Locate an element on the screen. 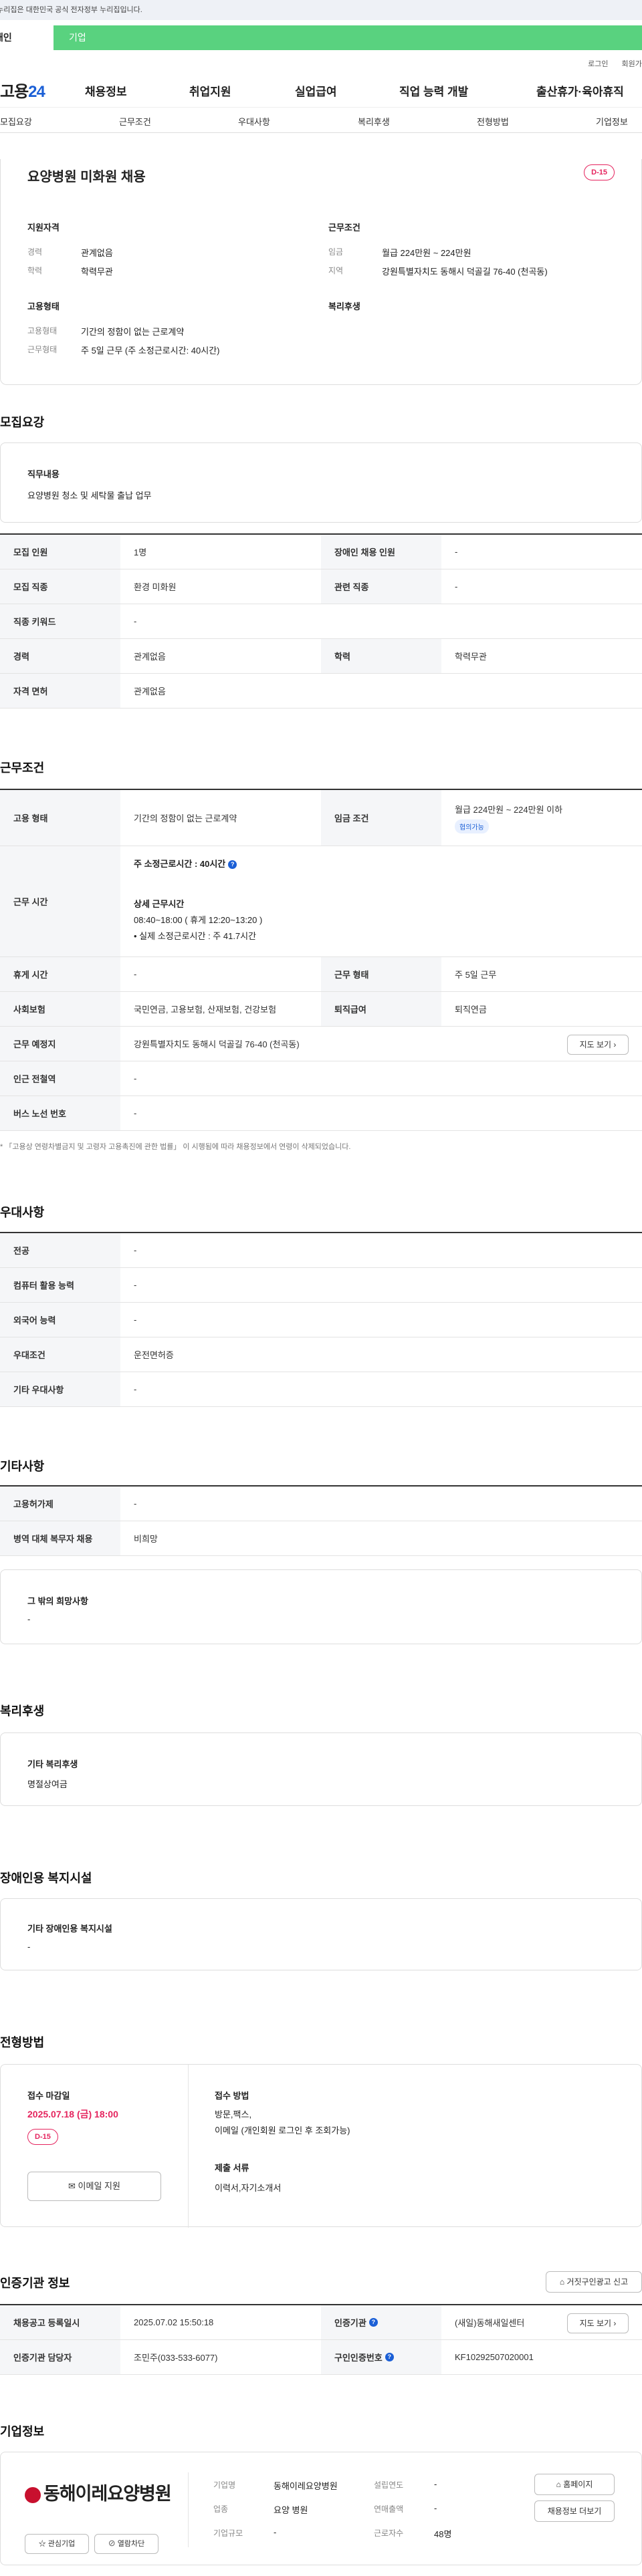 This screenshot has width=642, height=2576. subnav-recruit: 모집요강 is located at coordinates (16, 121).